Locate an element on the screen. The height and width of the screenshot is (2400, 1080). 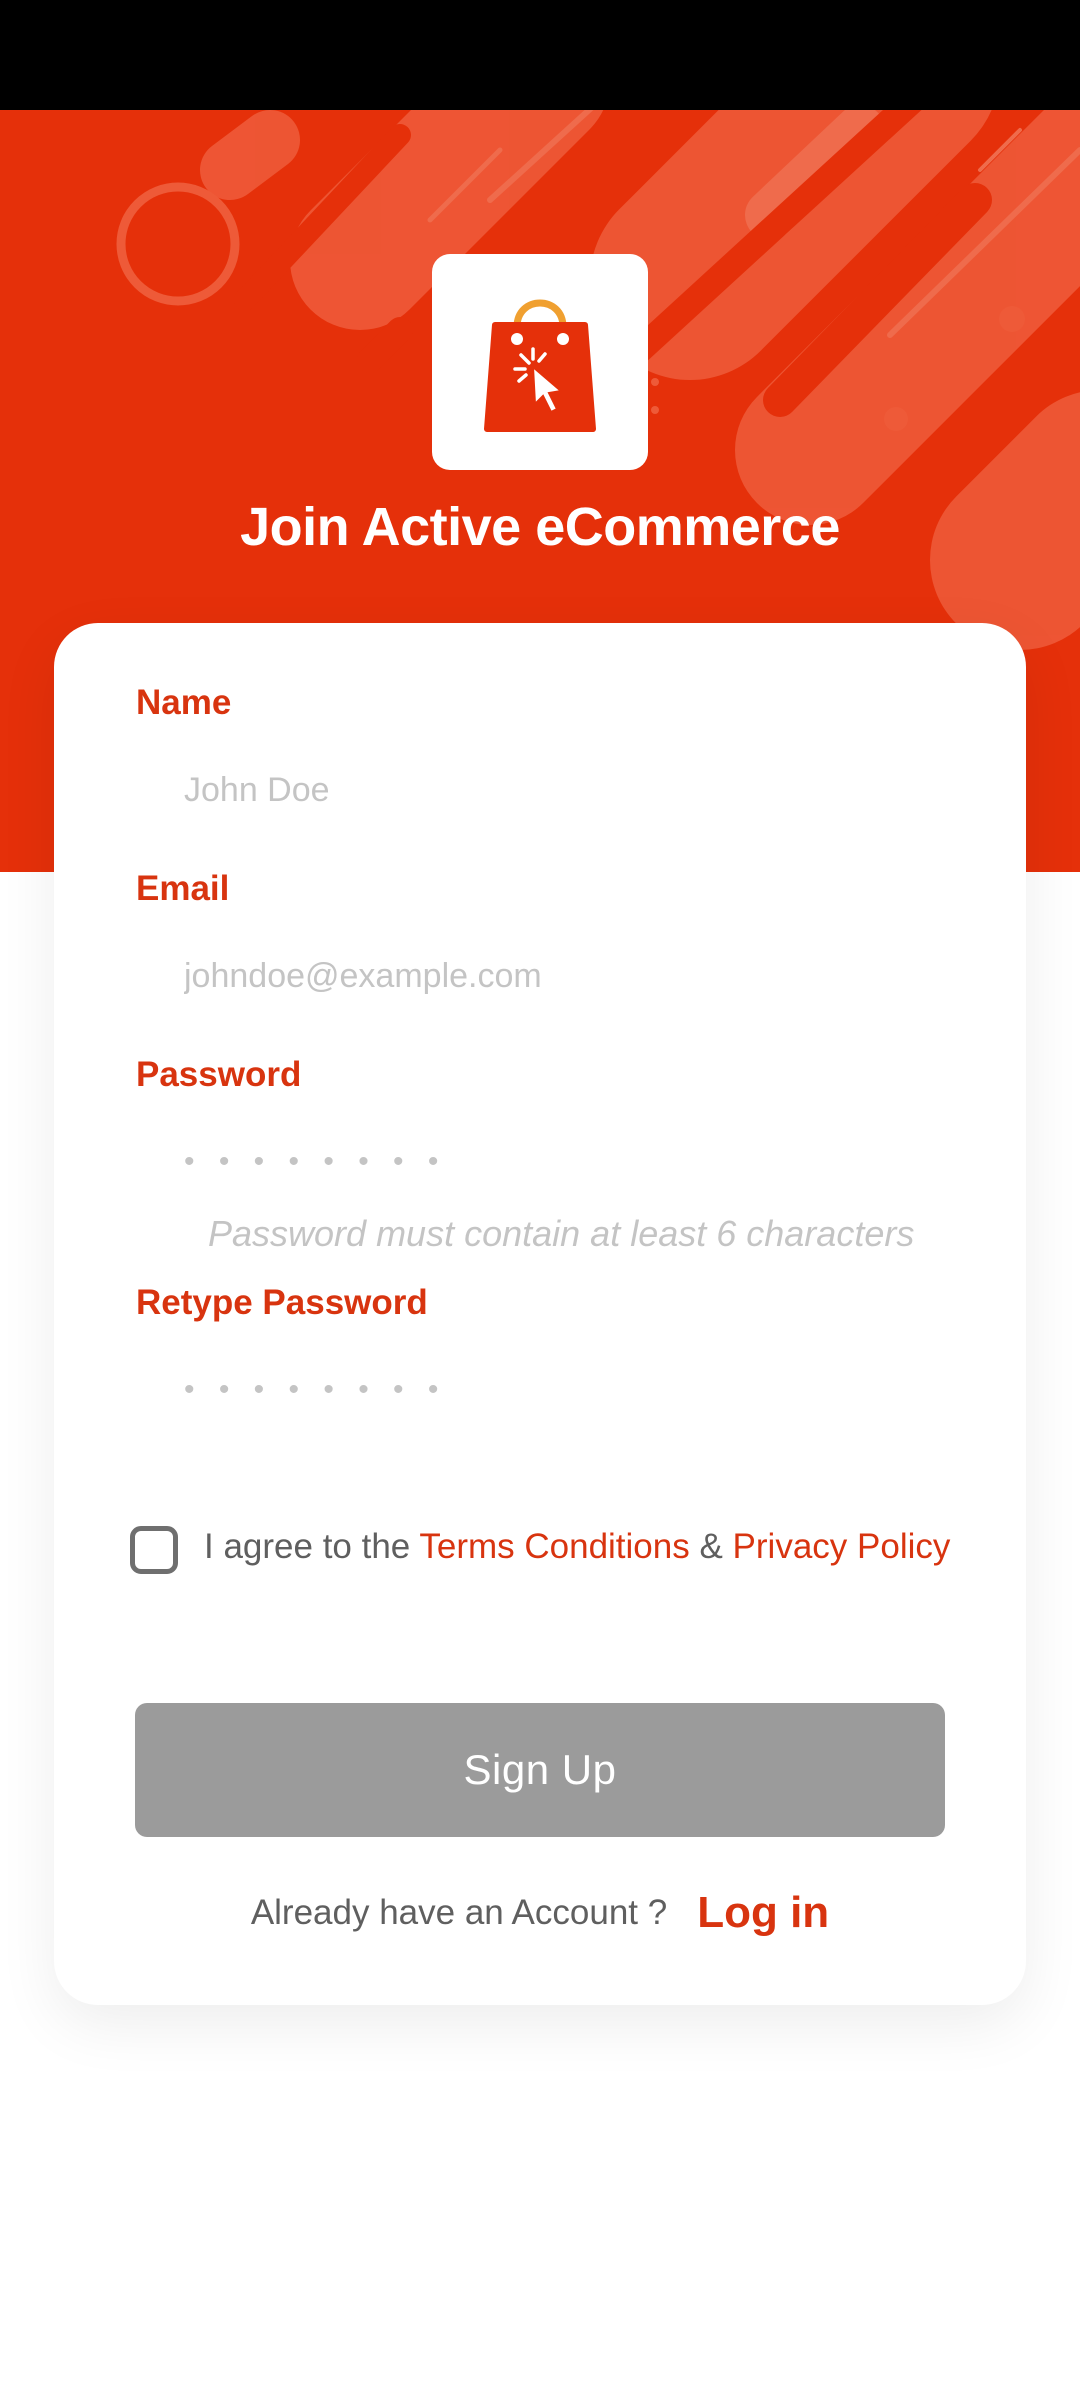
app-logo is located at coordinates (540, 362).